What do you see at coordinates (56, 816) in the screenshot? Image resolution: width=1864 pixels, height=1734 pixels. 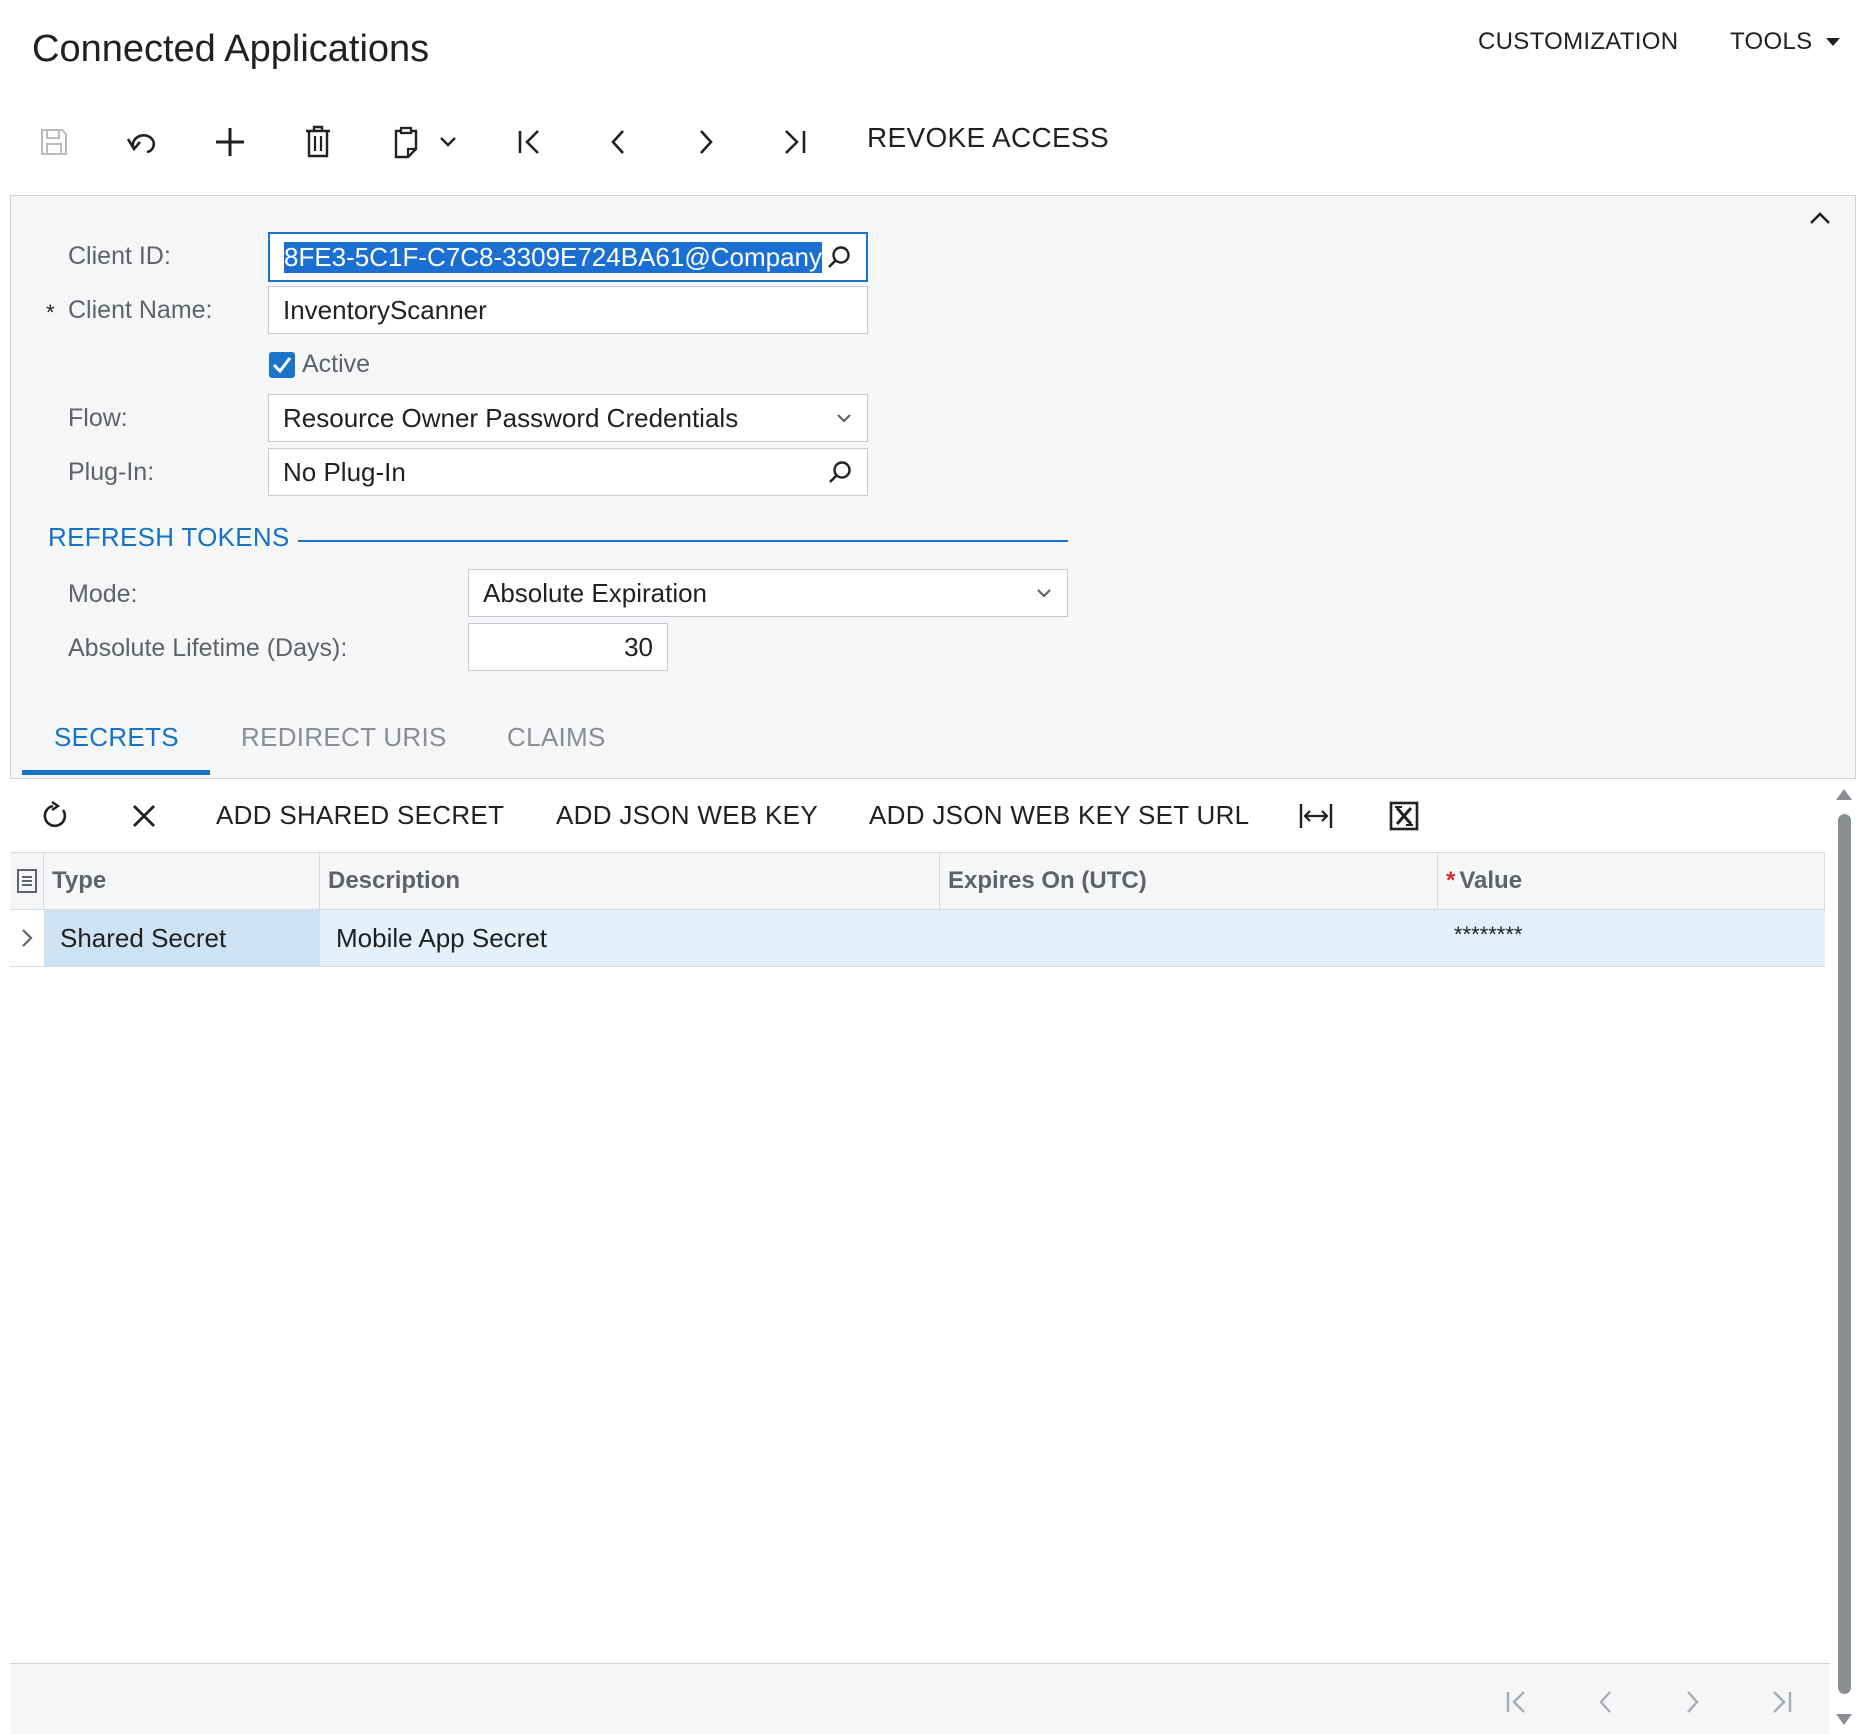 I see `refresh-icon` at bounding box center [56, 816].